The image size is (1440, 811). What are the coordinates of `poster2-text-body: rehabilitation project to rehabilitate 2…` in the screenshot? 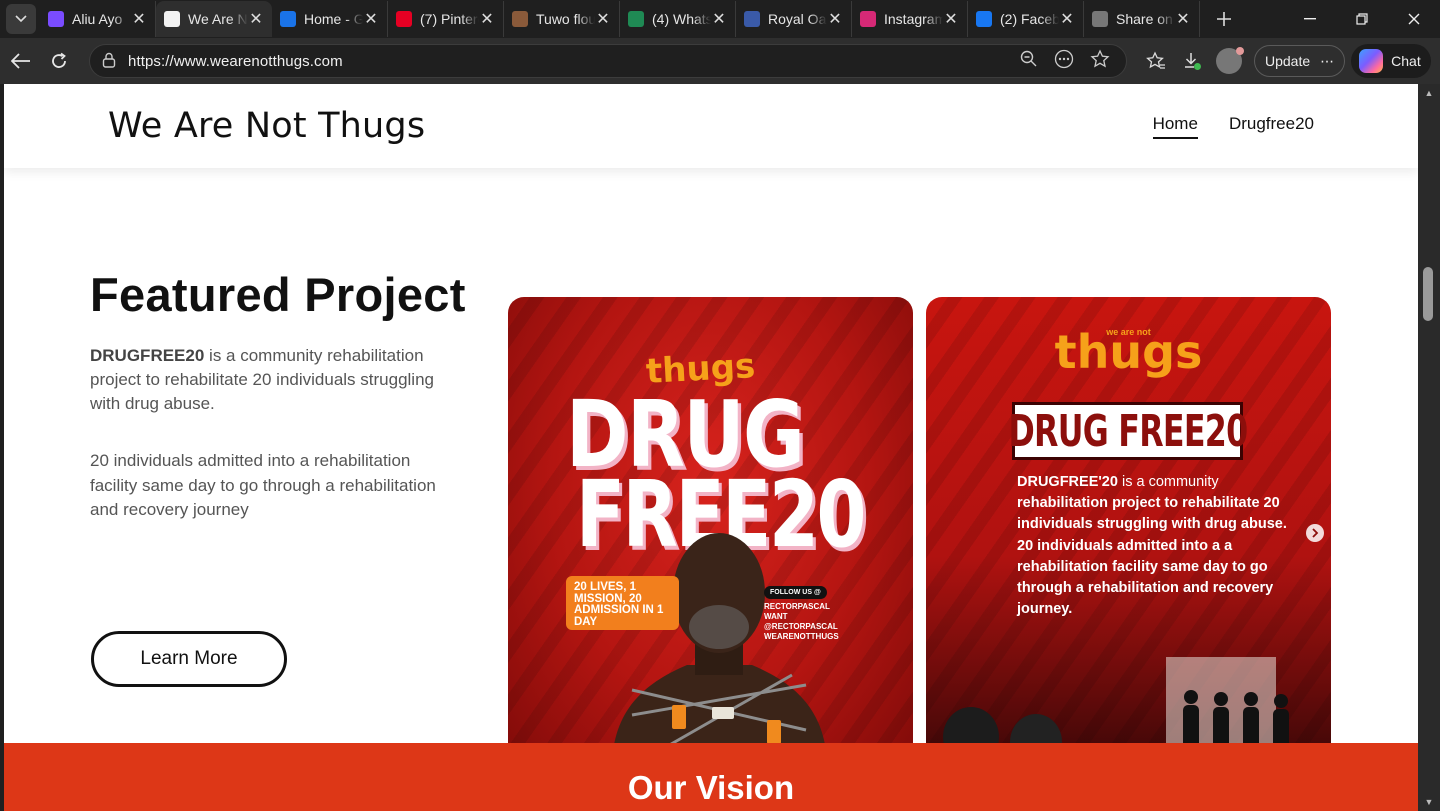 It's located at (1152, 556).